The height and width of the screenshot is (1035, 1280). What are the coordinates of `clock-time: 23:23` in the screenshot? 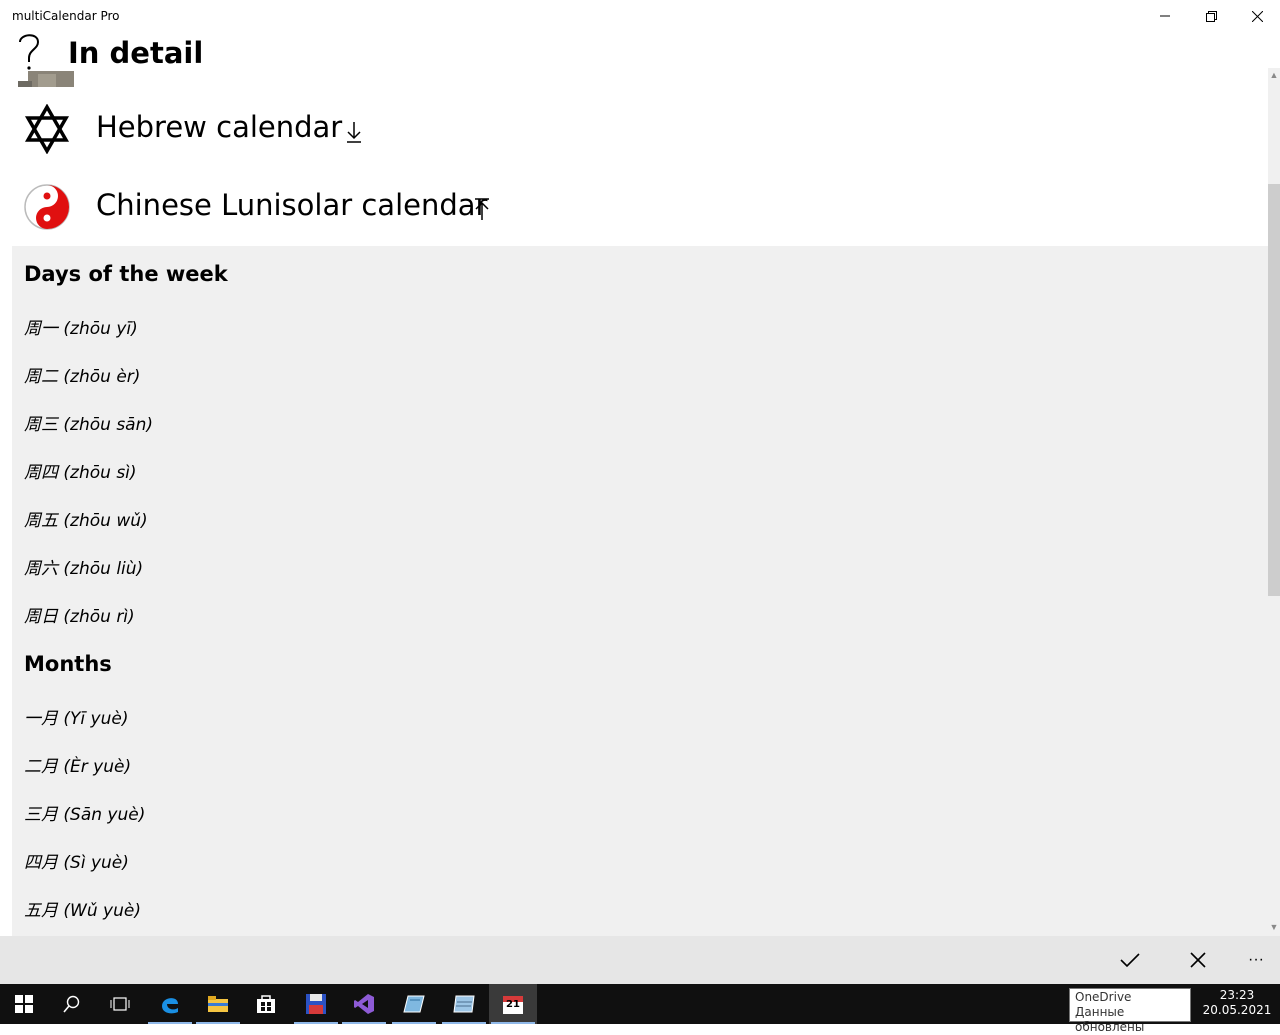 It's located at (1237, 995).